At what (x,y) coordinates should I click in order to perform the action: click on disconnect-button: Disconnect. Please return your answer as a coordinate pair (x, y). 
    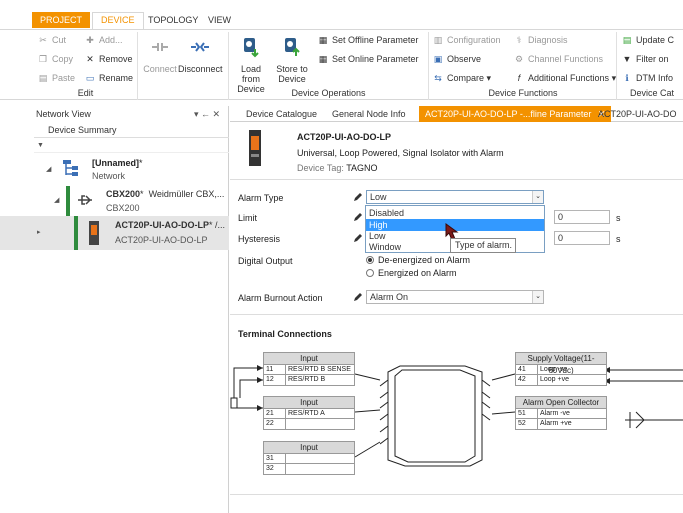
    Looking at the image, I should click on (200, 54).